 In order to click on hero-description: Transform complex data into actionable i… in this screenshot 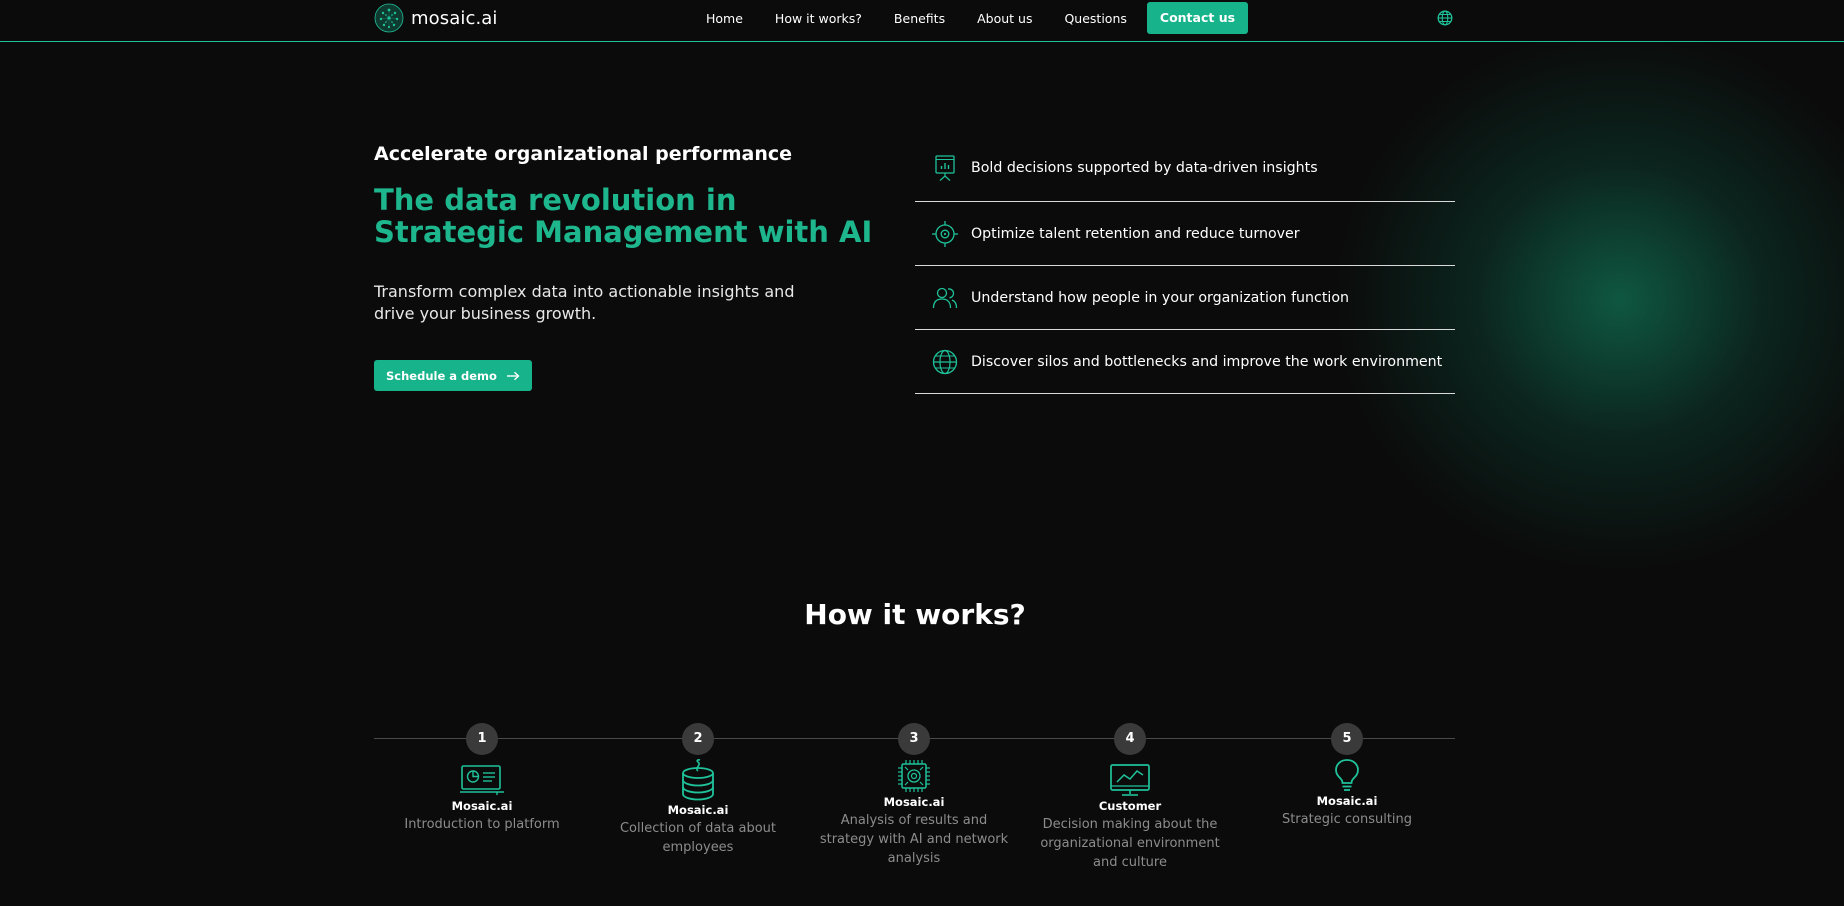, I will do `click(584, 302)`.